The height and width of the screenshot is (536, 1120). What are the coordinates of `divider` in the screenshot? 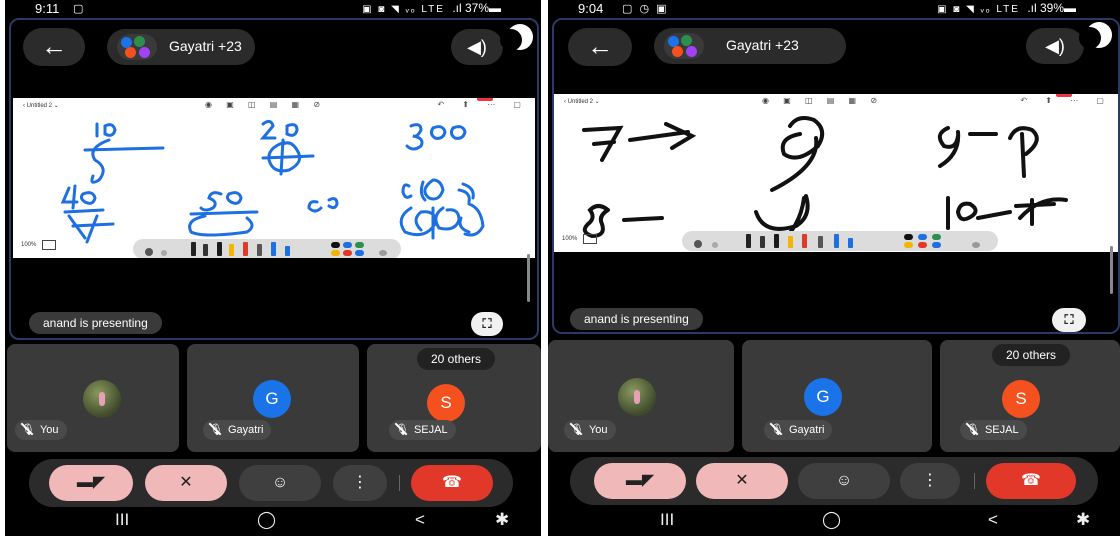 It's located at (974, 481).